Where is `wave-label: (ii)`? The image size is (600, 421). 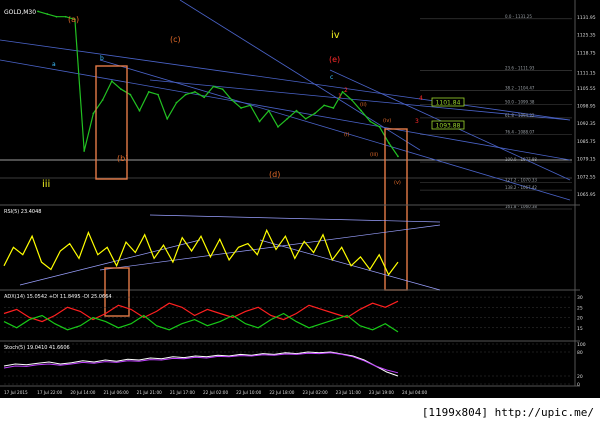
wave-label: (ii) is located at coordinates (363, 105).